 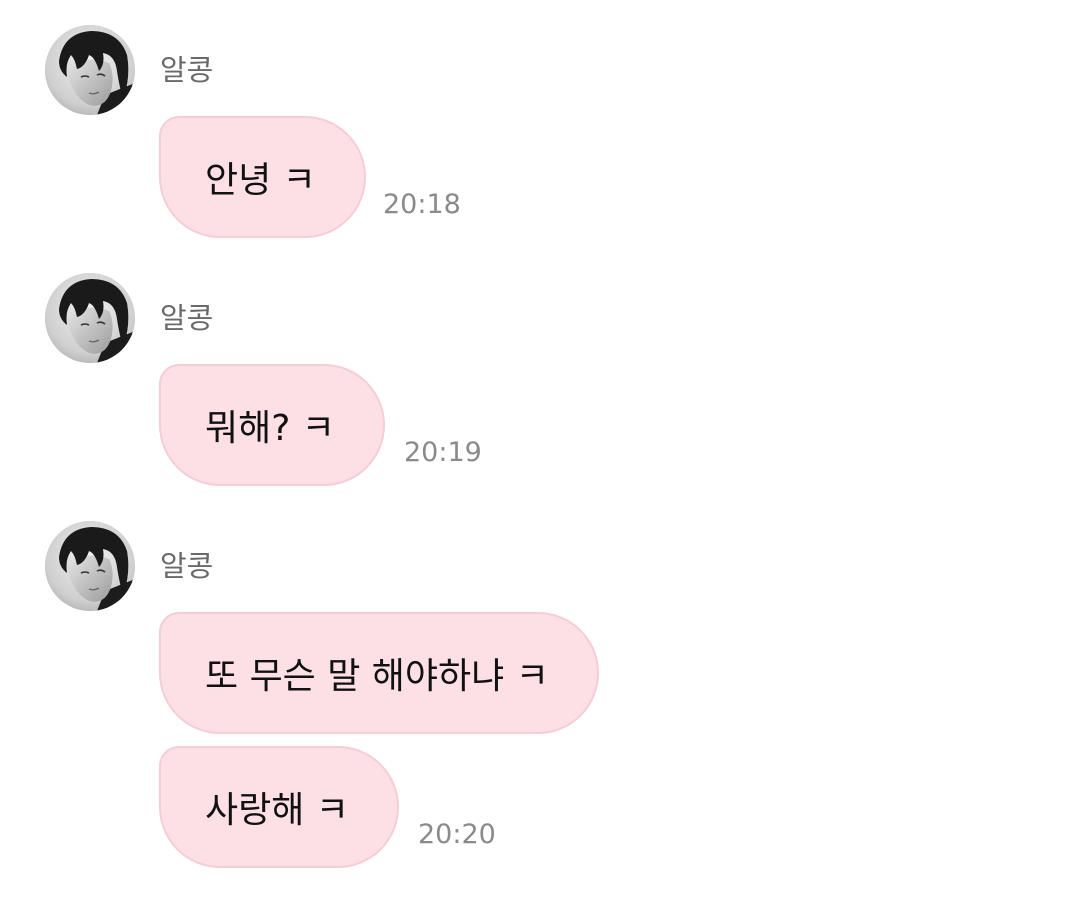 I want to click on message-timestamp: 20:18, so click(x=422, y=204).